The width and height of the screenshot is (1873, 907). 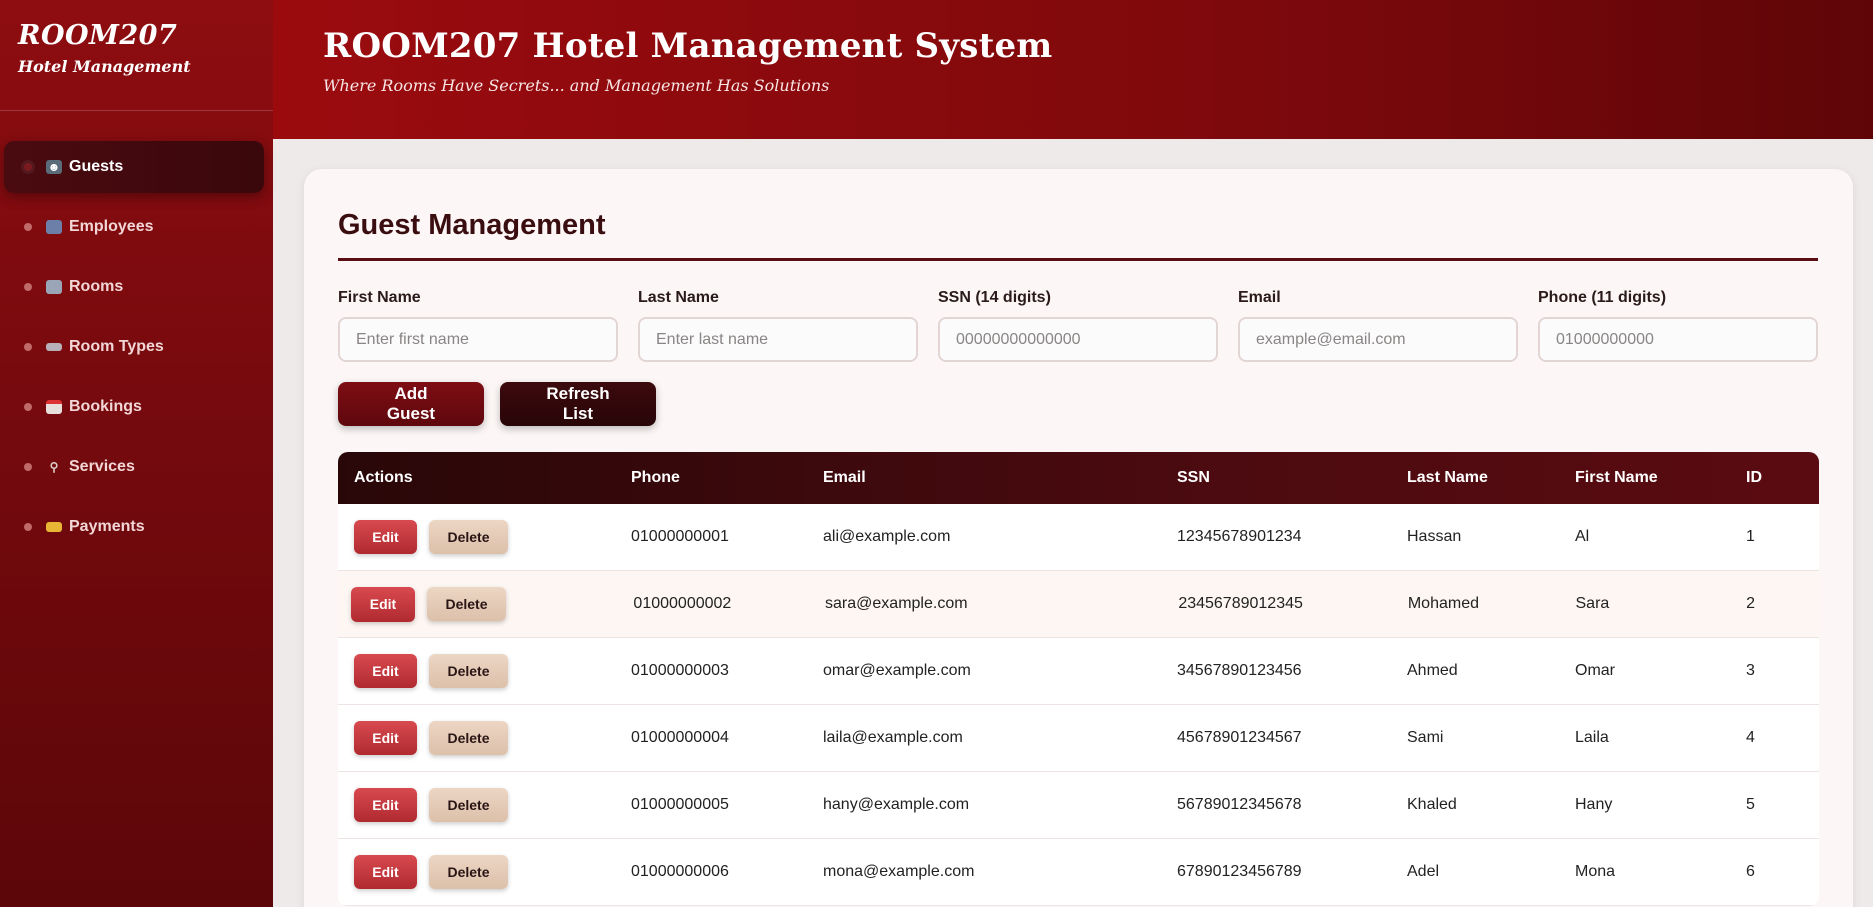 I want to click on cell-first-name: Mona, so click(x=1595, y=871).